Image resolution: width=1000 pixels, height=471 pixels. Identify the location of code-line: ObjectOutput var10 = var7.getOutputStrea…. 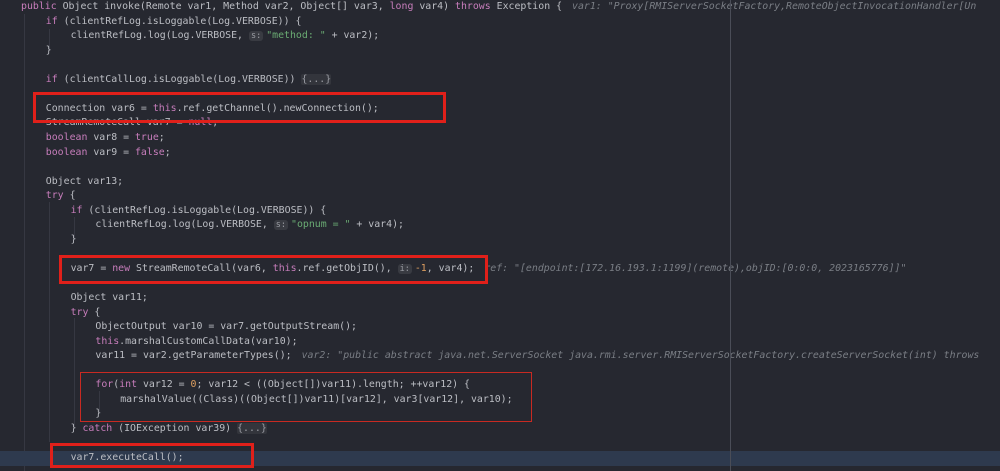
(500, 327).